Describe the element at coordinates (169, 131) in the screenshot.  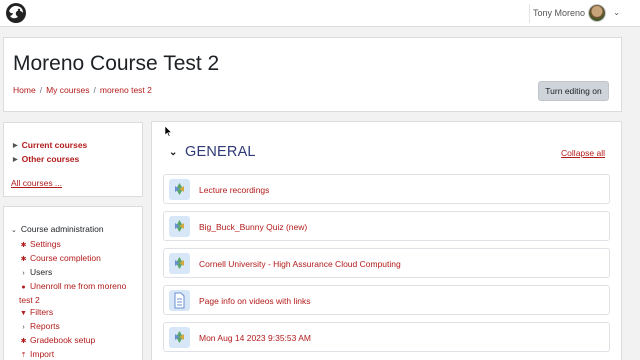
I see `mouse-cursor-icon` at that location.